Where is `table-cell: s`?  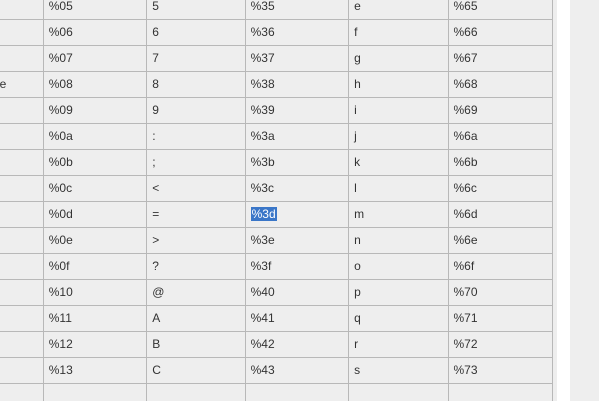
table-cell: s is located at coordinates (398, 370).